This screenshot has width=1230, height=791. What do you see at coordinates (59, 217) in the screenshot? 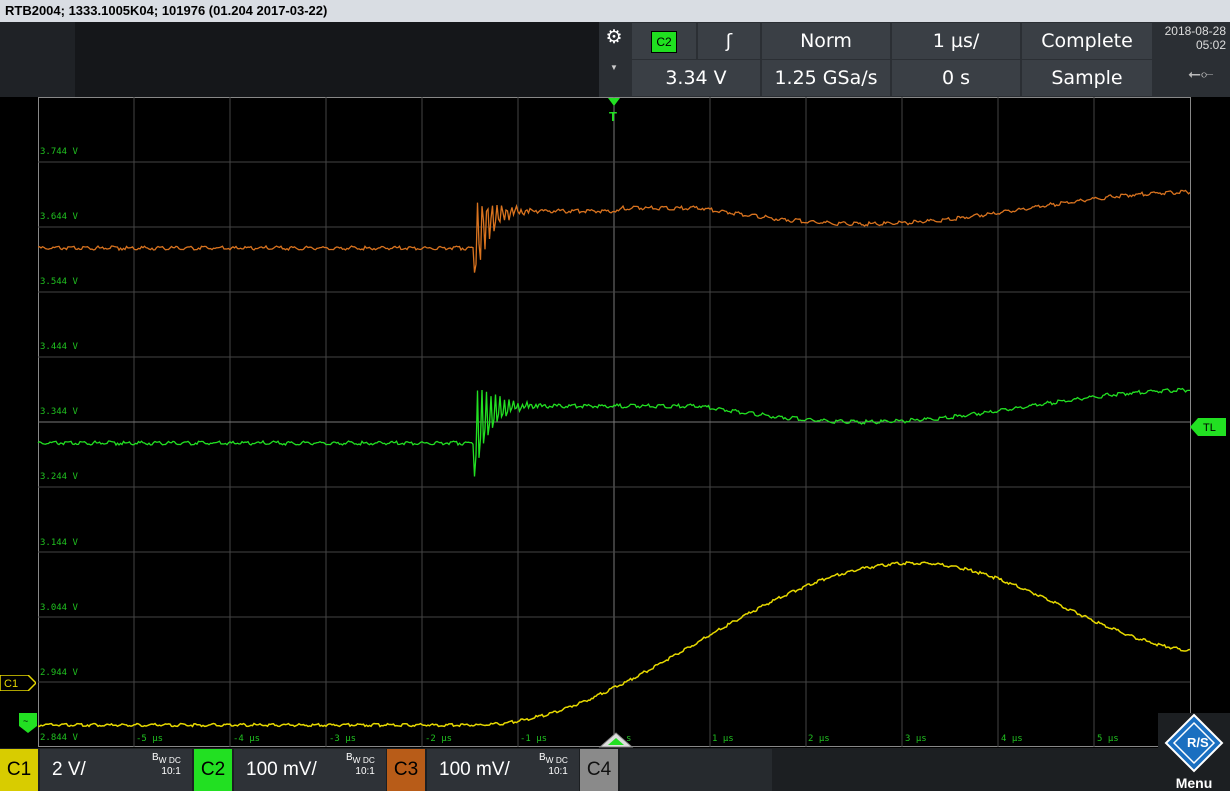
I see `y-label: 3.644 V` at bounding box center [59, 217].